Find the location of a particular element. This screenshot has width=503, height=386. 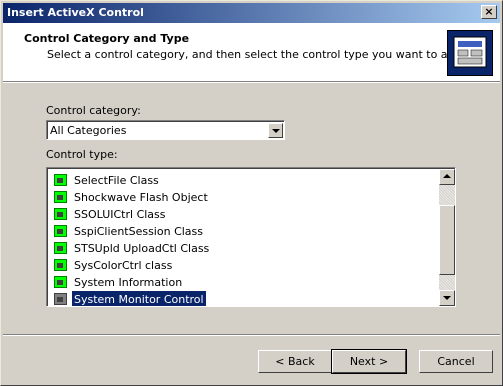

scroll-down-button is located at coordinates (447, 298).